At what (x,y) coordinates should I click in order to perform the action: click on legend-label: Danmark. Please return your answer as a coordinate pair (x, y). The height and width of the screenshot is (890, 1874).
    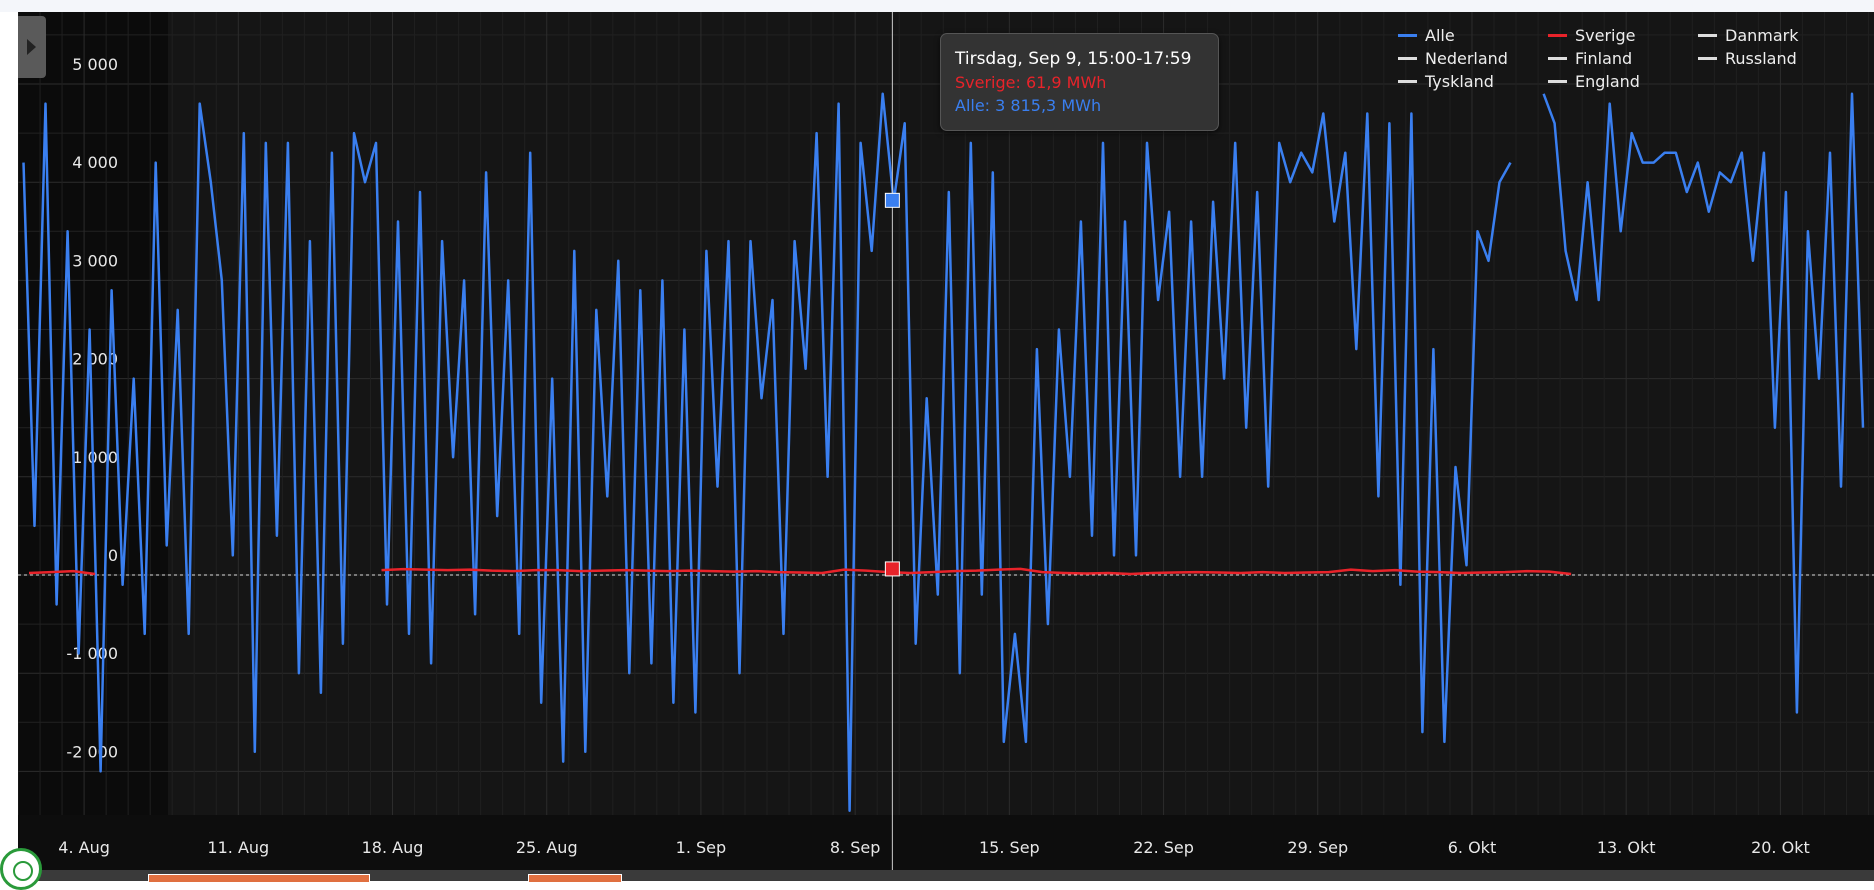
    Looking at the image, I should click on (1762, 35).